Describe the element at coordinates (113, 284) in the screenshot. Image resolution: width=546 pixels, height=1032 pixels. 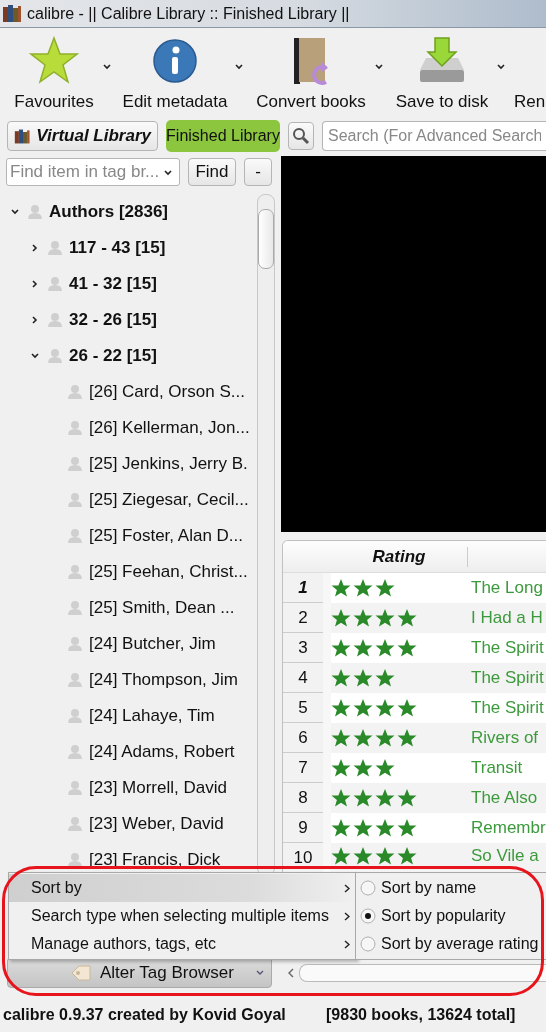
I see `tree-item: 41 - 32 [15]` at that location.